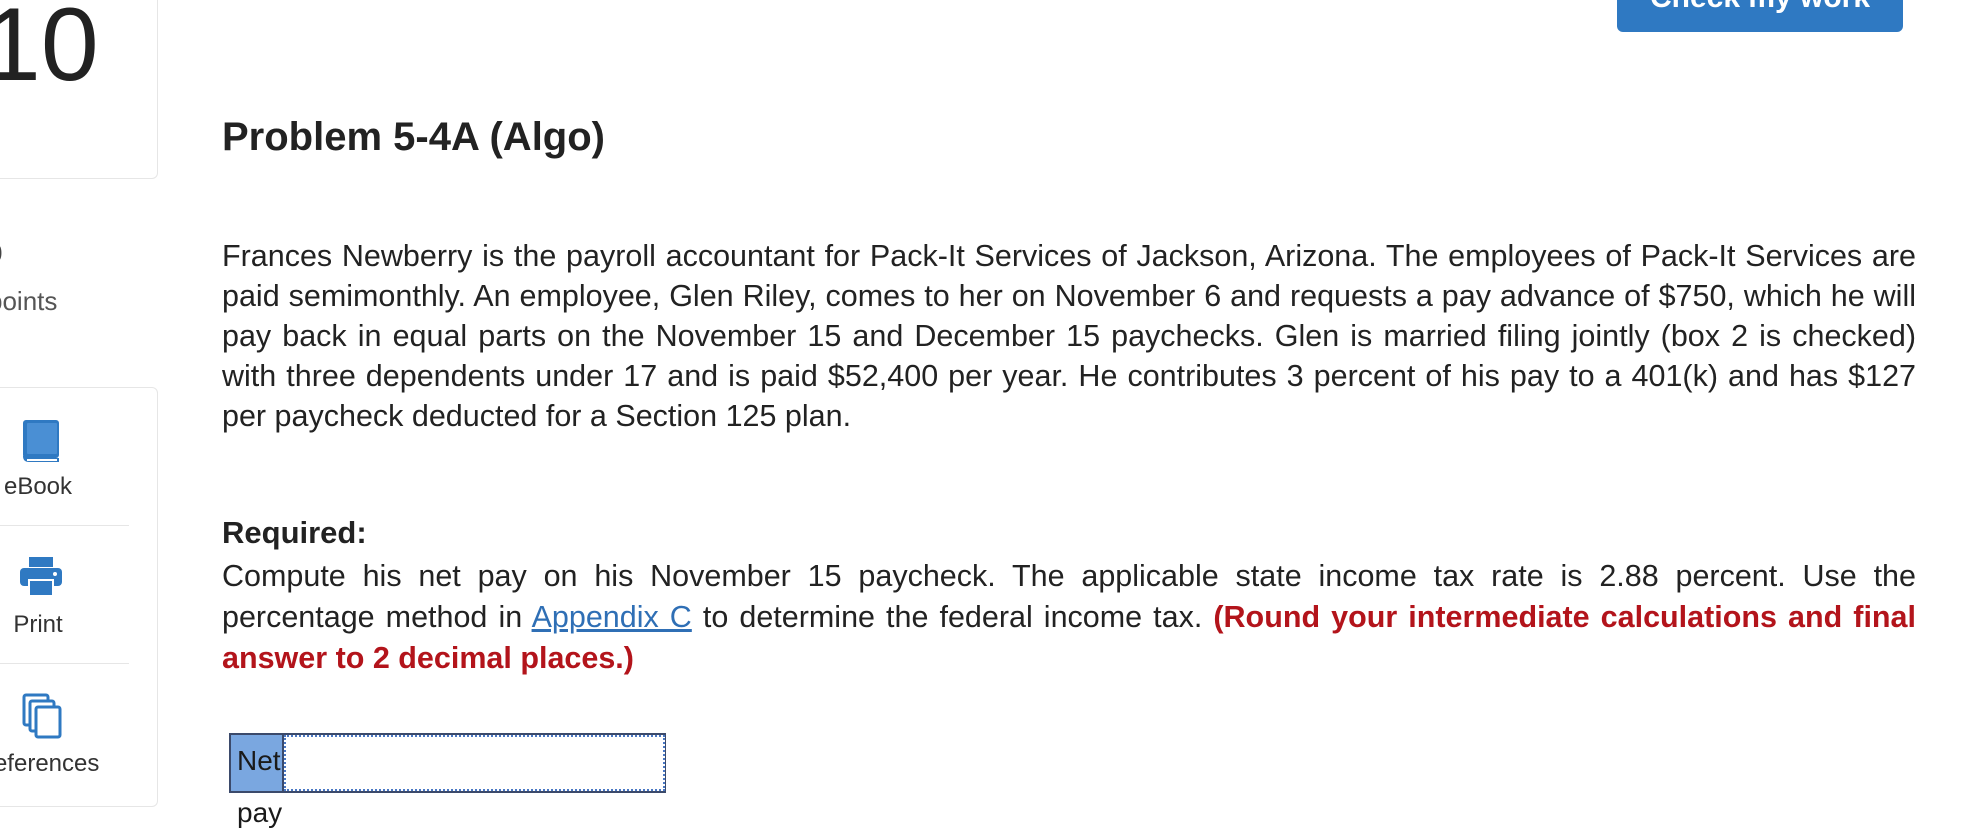  Describe the element at coordinates (258, 781) in the screenshot. I see `net-pay-label: Net pay` at that location.